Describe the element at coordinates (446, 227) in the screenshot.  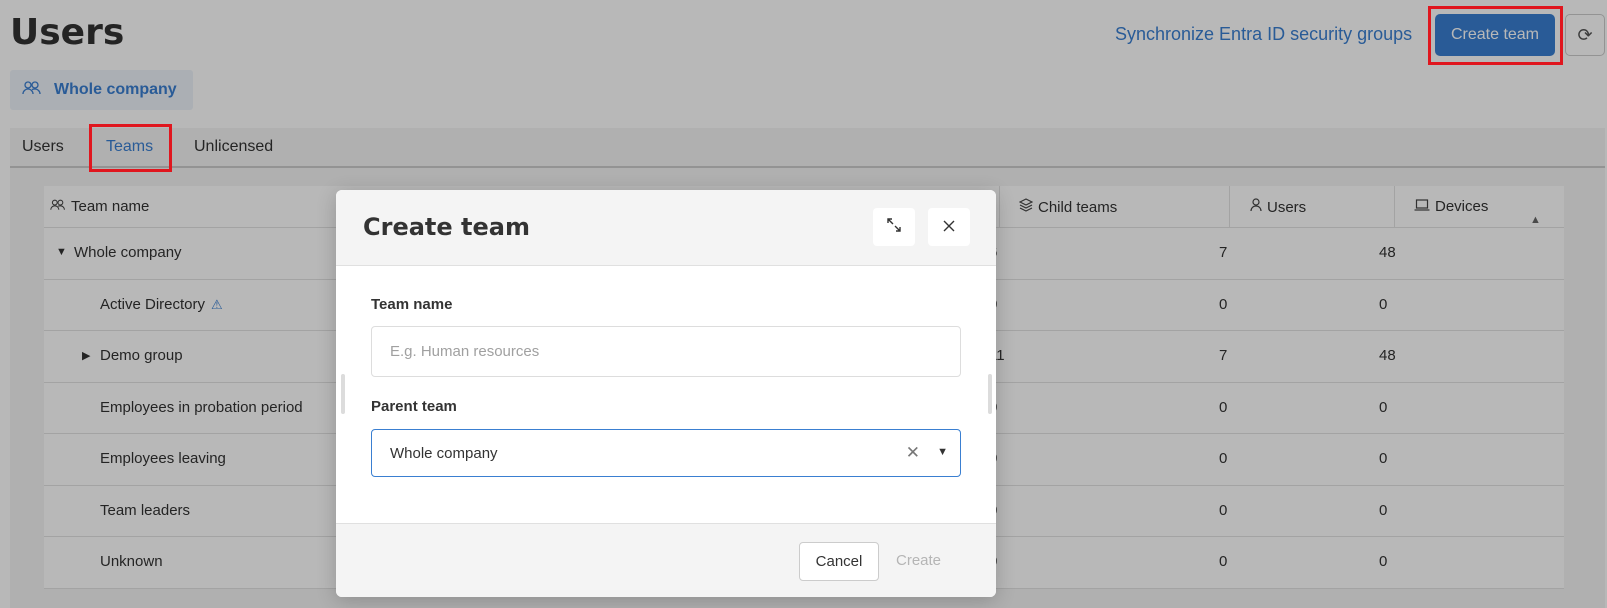
I see `dialog-title: Create team` at that location.